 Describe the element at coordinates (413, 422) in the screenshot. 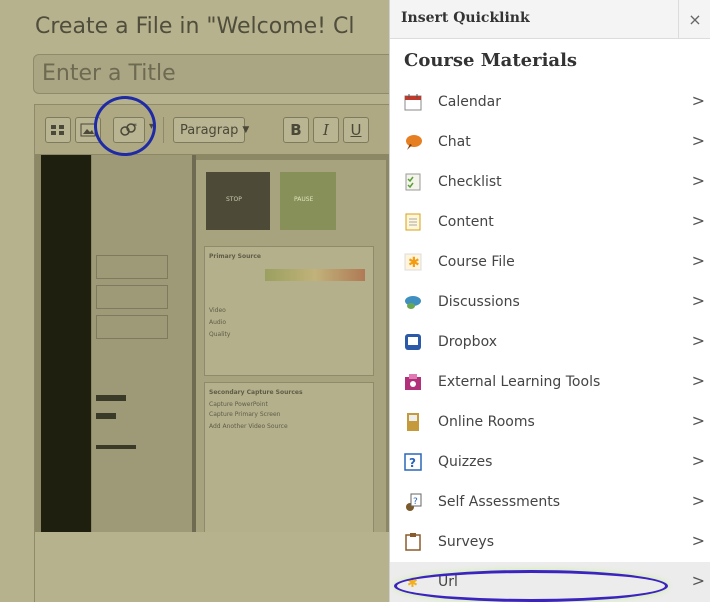

I see `online-rooms-icon` at that location.